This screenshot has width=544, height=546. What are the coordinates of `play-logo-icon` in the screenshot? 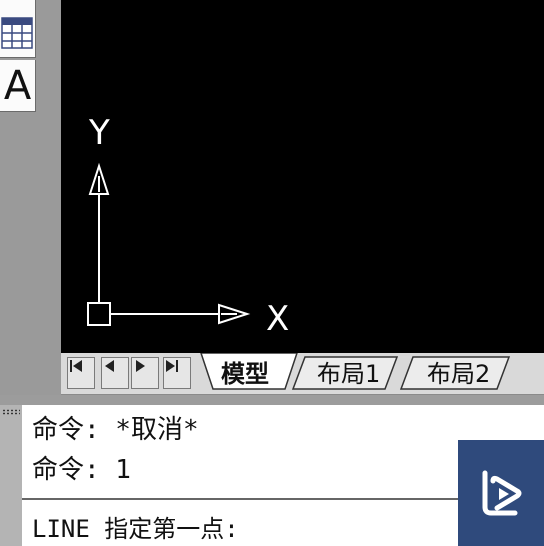 It's located at (502, 493).